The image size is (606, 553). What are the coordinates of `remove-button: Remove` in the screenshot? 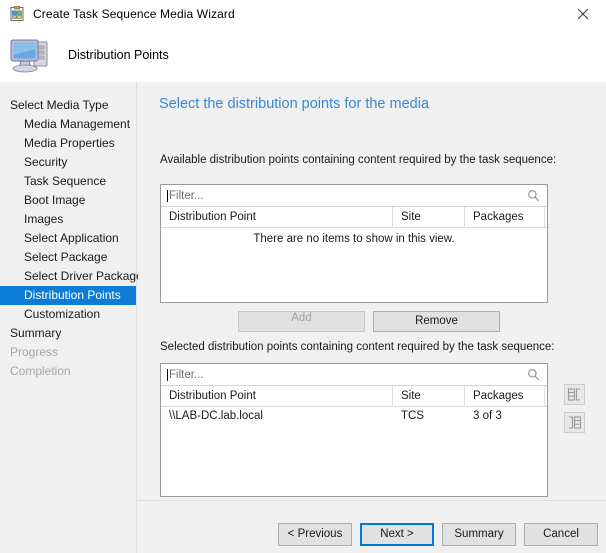 It's located at (436, 321).